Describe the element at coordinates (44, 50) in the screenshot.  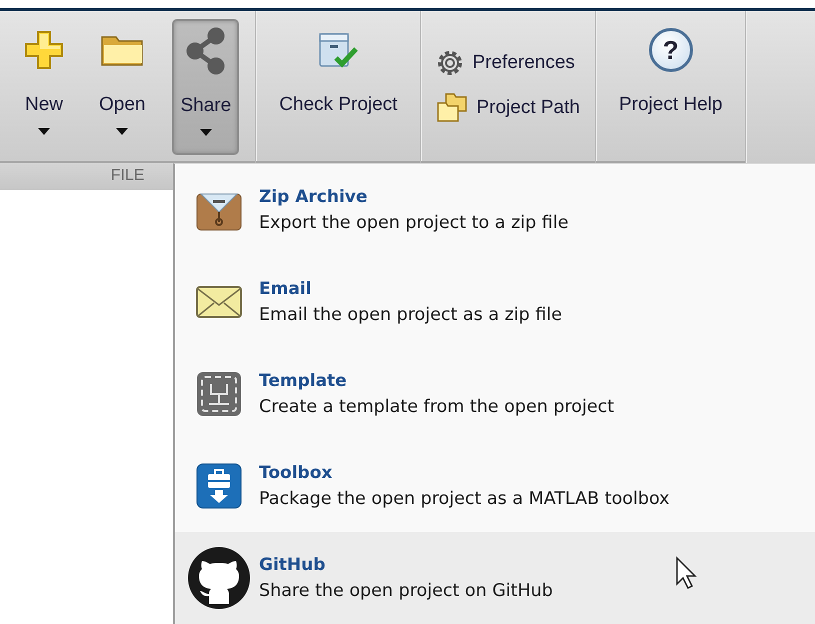
I see `plus-icon` at that location.